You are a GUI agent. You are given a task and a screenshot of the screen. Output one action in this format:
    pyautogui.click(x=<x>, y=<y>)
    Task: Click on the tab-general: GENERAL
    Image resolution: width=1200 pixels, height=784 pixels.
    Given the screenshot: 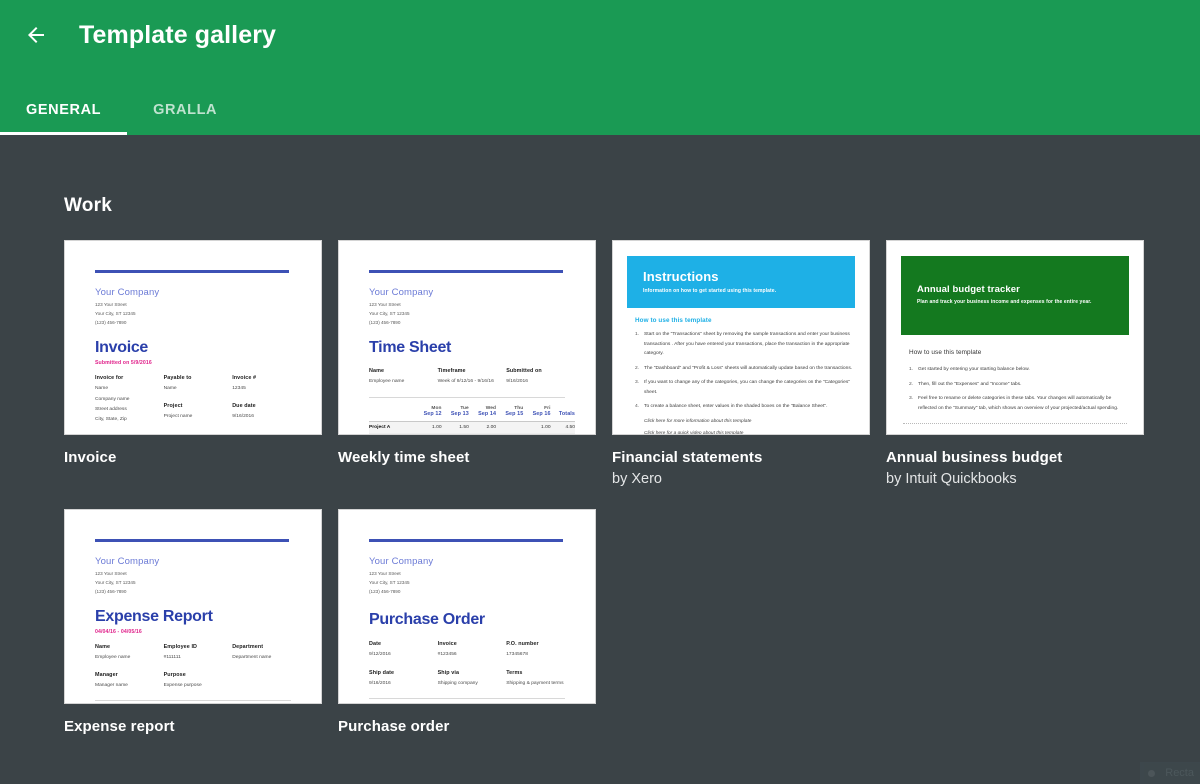 What is the action you would take?
    pyautogui.click(x=64, y=110)
    